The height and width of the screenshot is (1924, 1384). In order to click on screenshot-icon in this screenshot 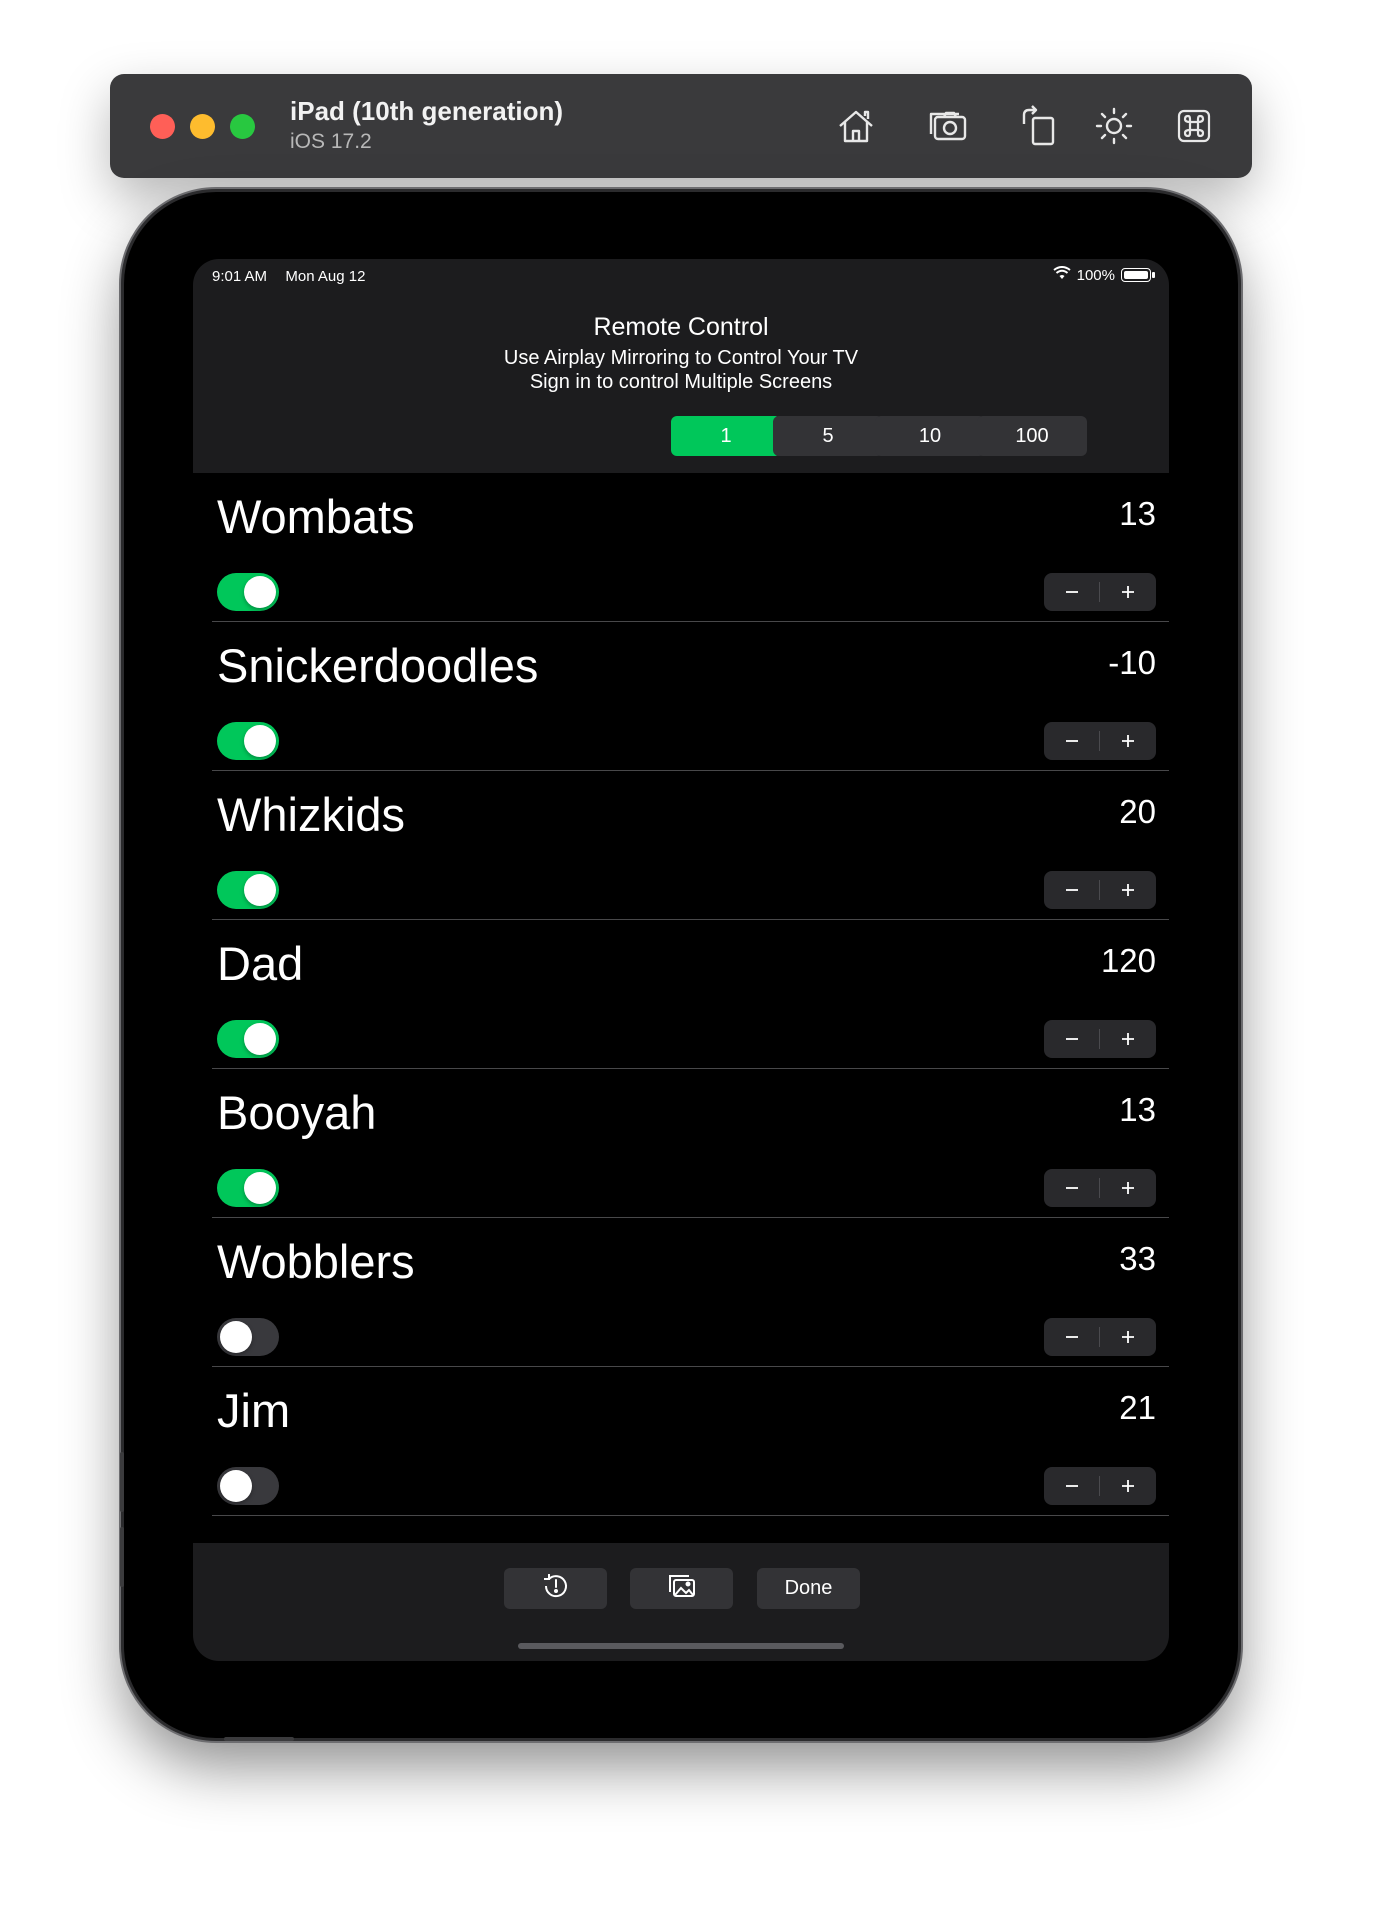, I will do `click(949, 126)`.